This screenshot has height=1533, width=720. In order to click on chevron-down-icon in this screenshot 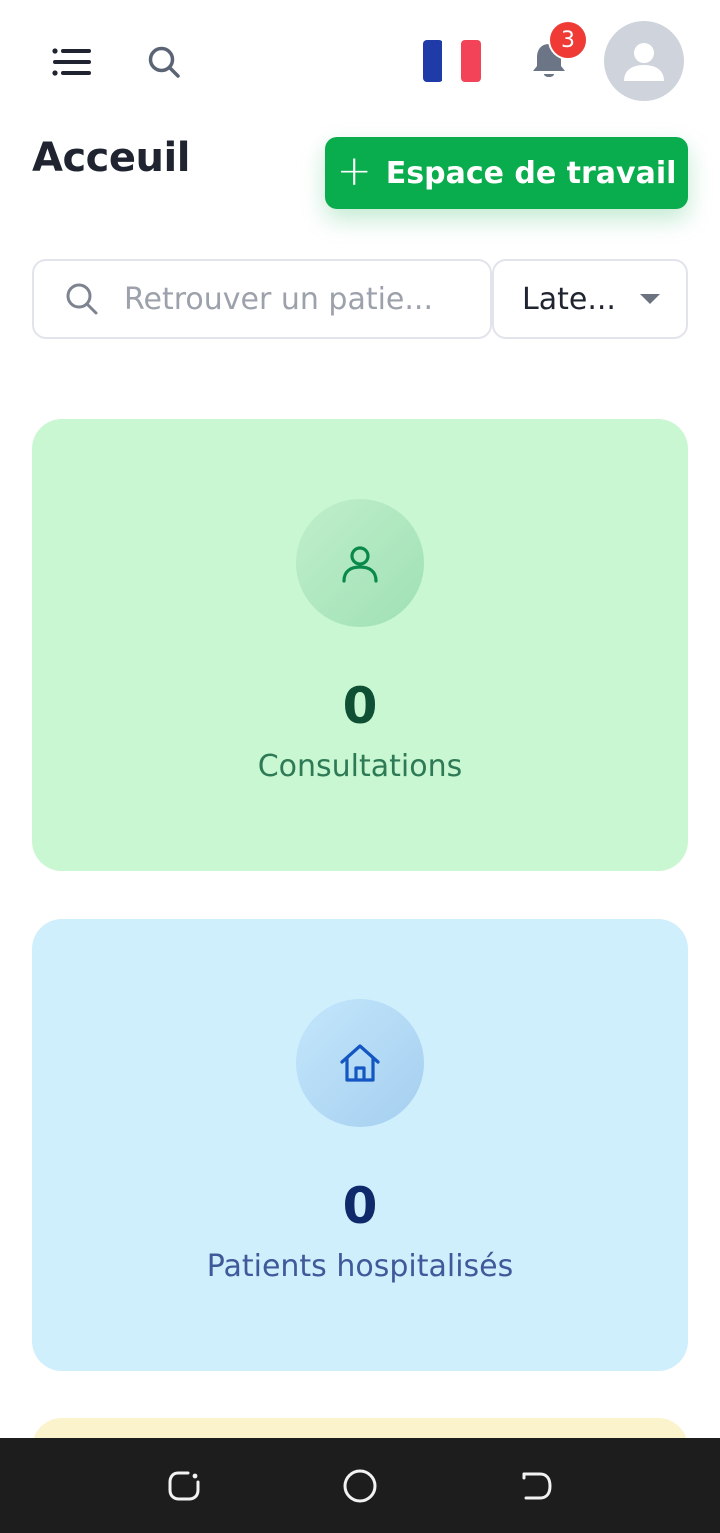, I will do `click(650, 299)`.